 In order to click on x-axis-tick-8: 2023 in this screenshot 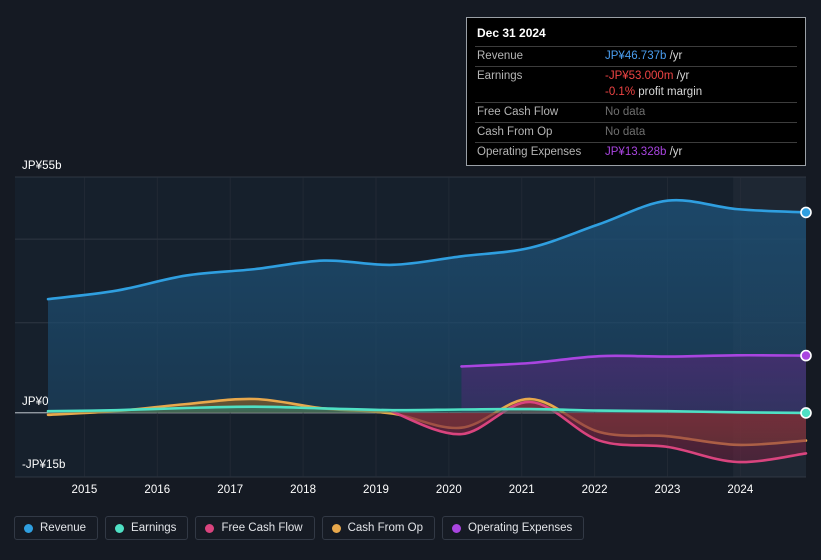, I will do `click(667, 490)`.